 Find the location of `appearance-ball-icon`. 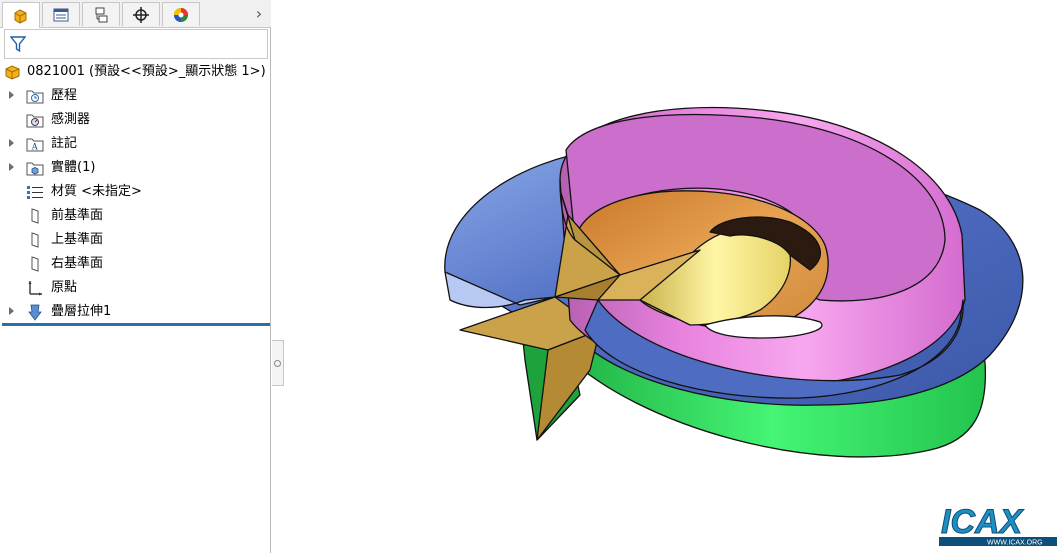

appearance-ball-icon is located at coordinates (181, 14).